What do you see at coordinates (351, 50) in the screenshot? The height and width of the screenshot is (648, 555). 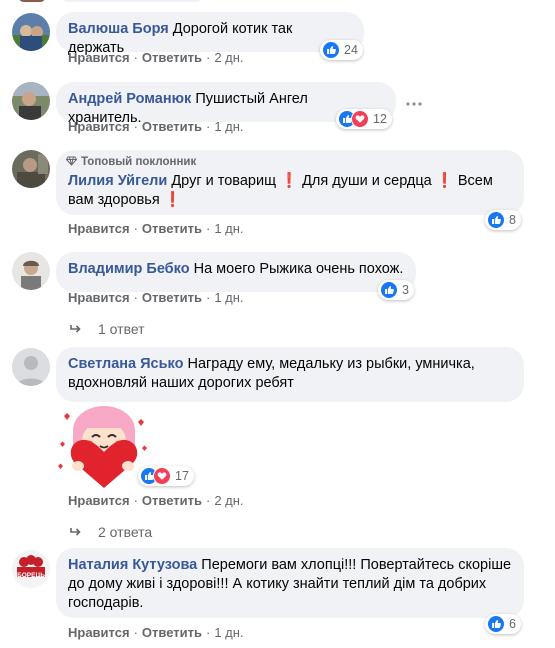 I see `reaction-count: 24` at bounding box center [351, 50].